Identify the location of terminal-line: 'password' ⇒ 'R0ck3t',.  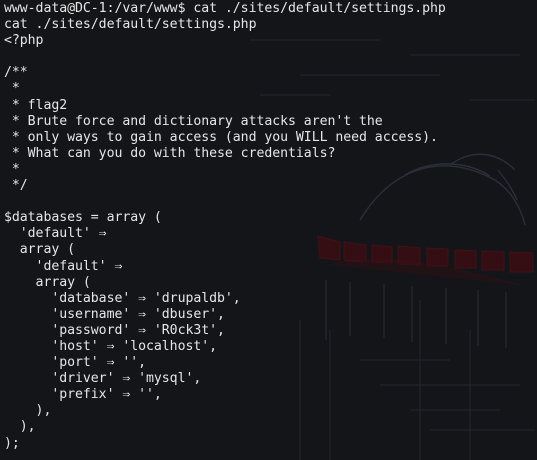
(114, 330).